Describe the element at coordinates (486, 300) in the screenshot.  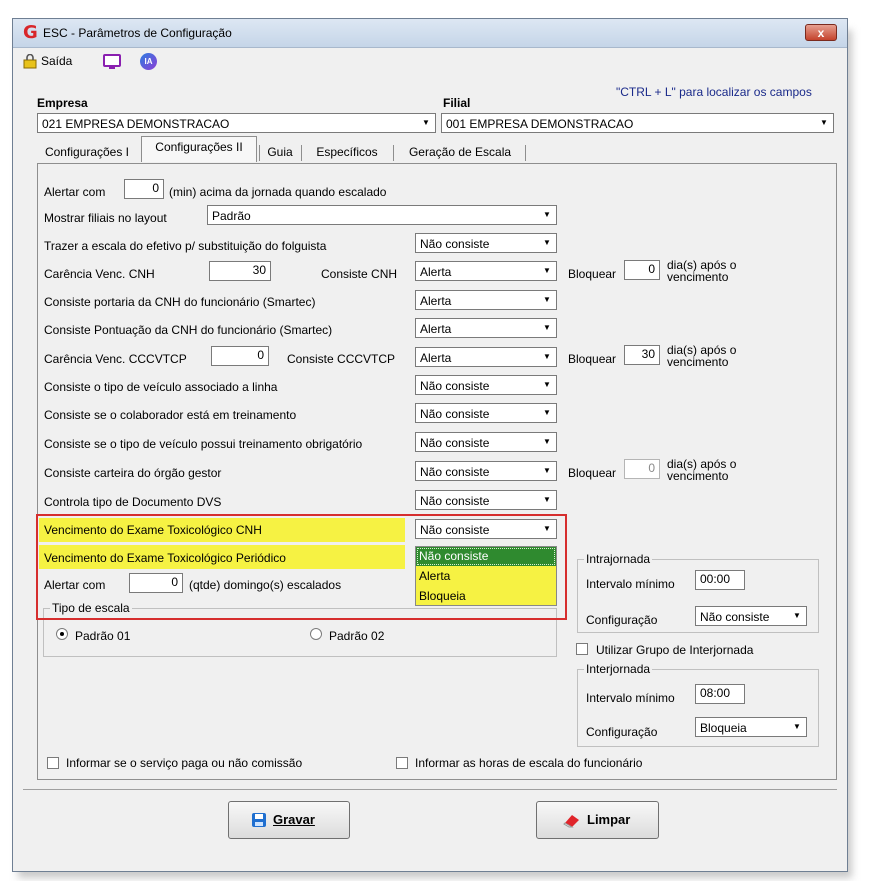
I see `portaria-cnh-select: Alerta ▼` at that location.